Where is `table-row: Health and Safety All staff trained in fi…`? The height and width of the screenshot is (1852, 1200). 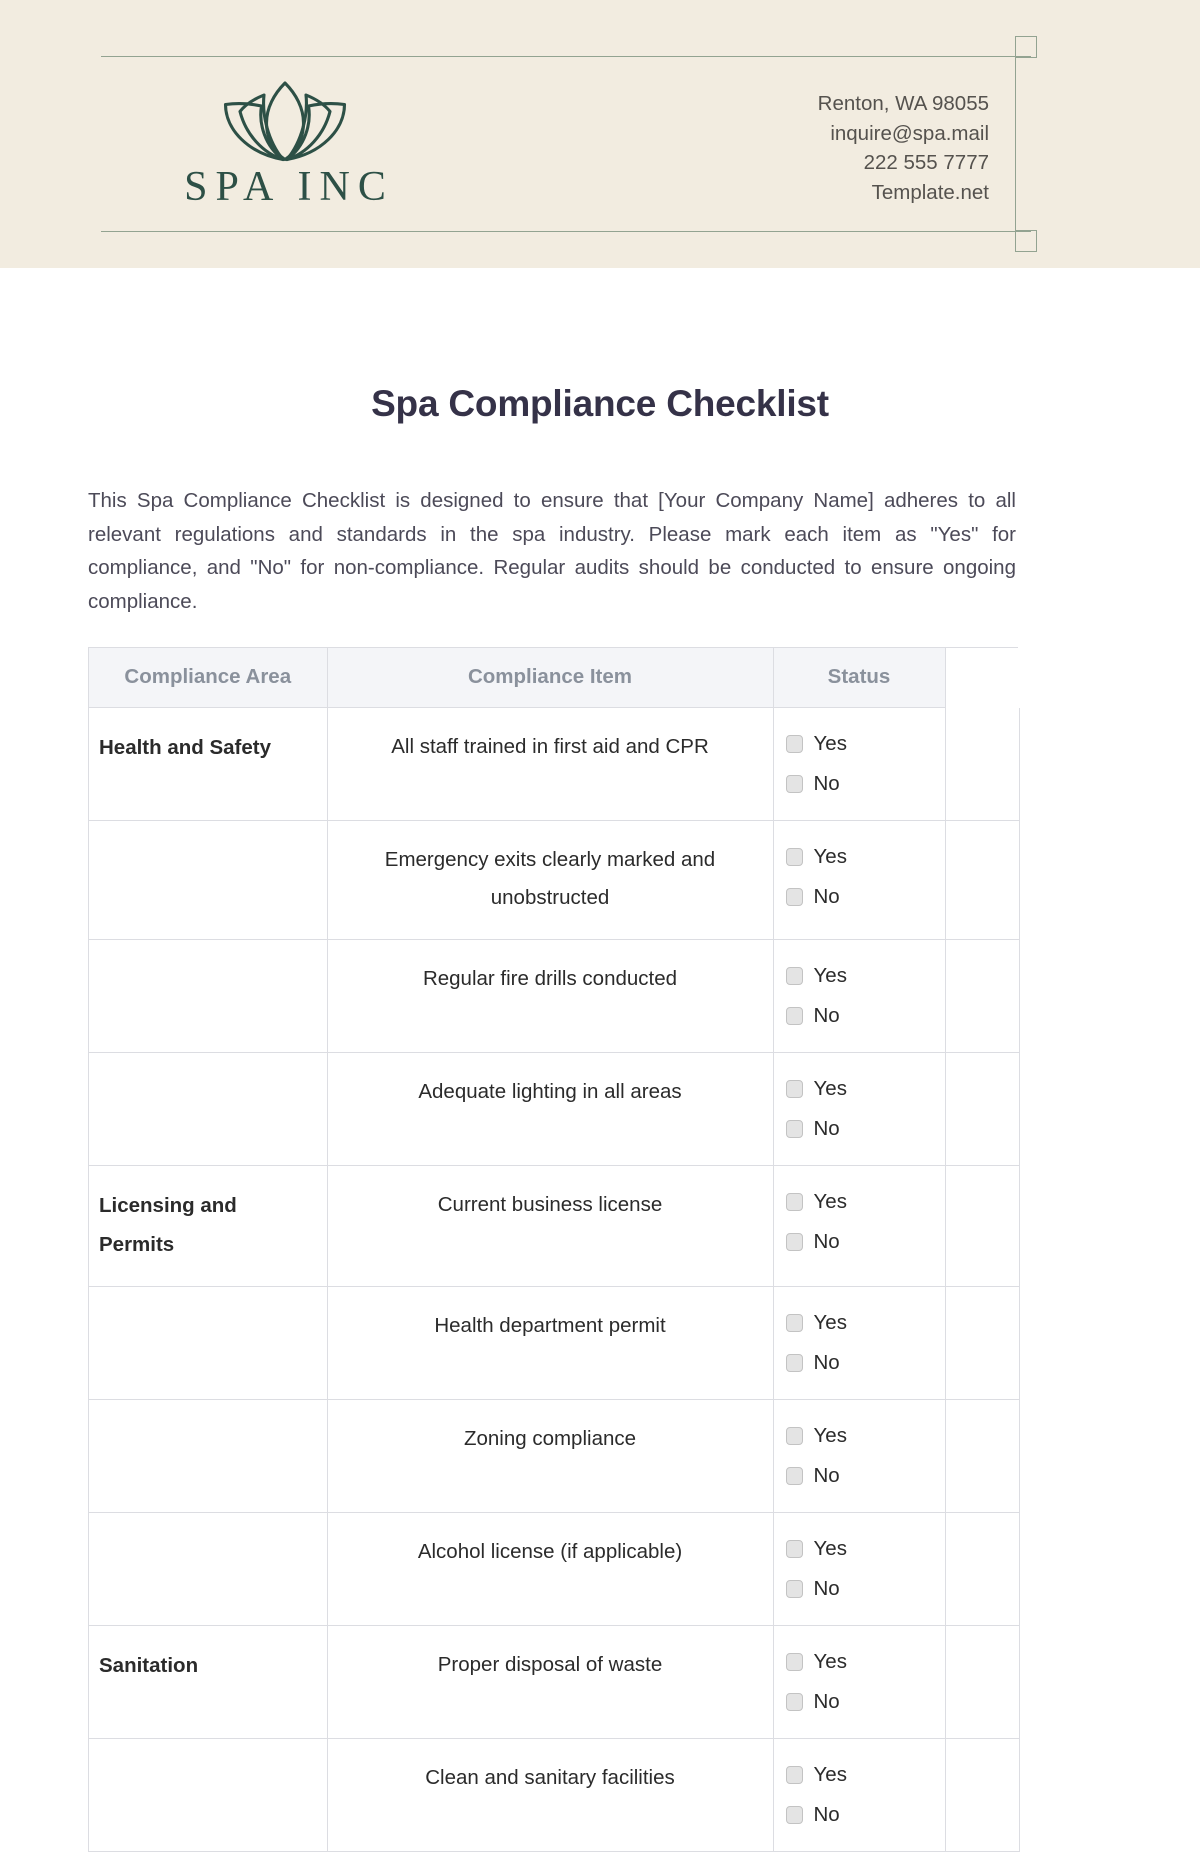
table-row: Health and Safety All staff trained in fi… is located at coordinates (554, 764).